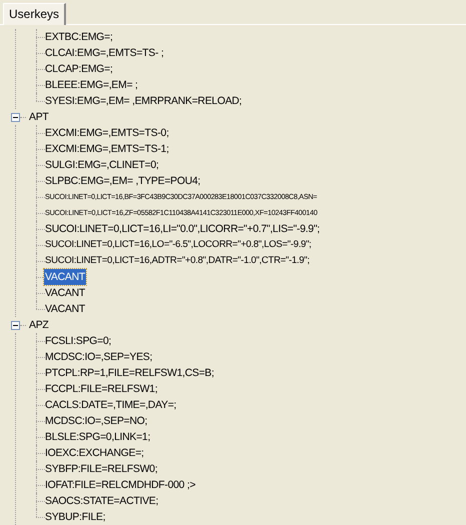  Describe the element at coordinates (102, 165) in the screenshot. I see `tree-item: SULGI:EMG=,CLINET=0;` at that location.